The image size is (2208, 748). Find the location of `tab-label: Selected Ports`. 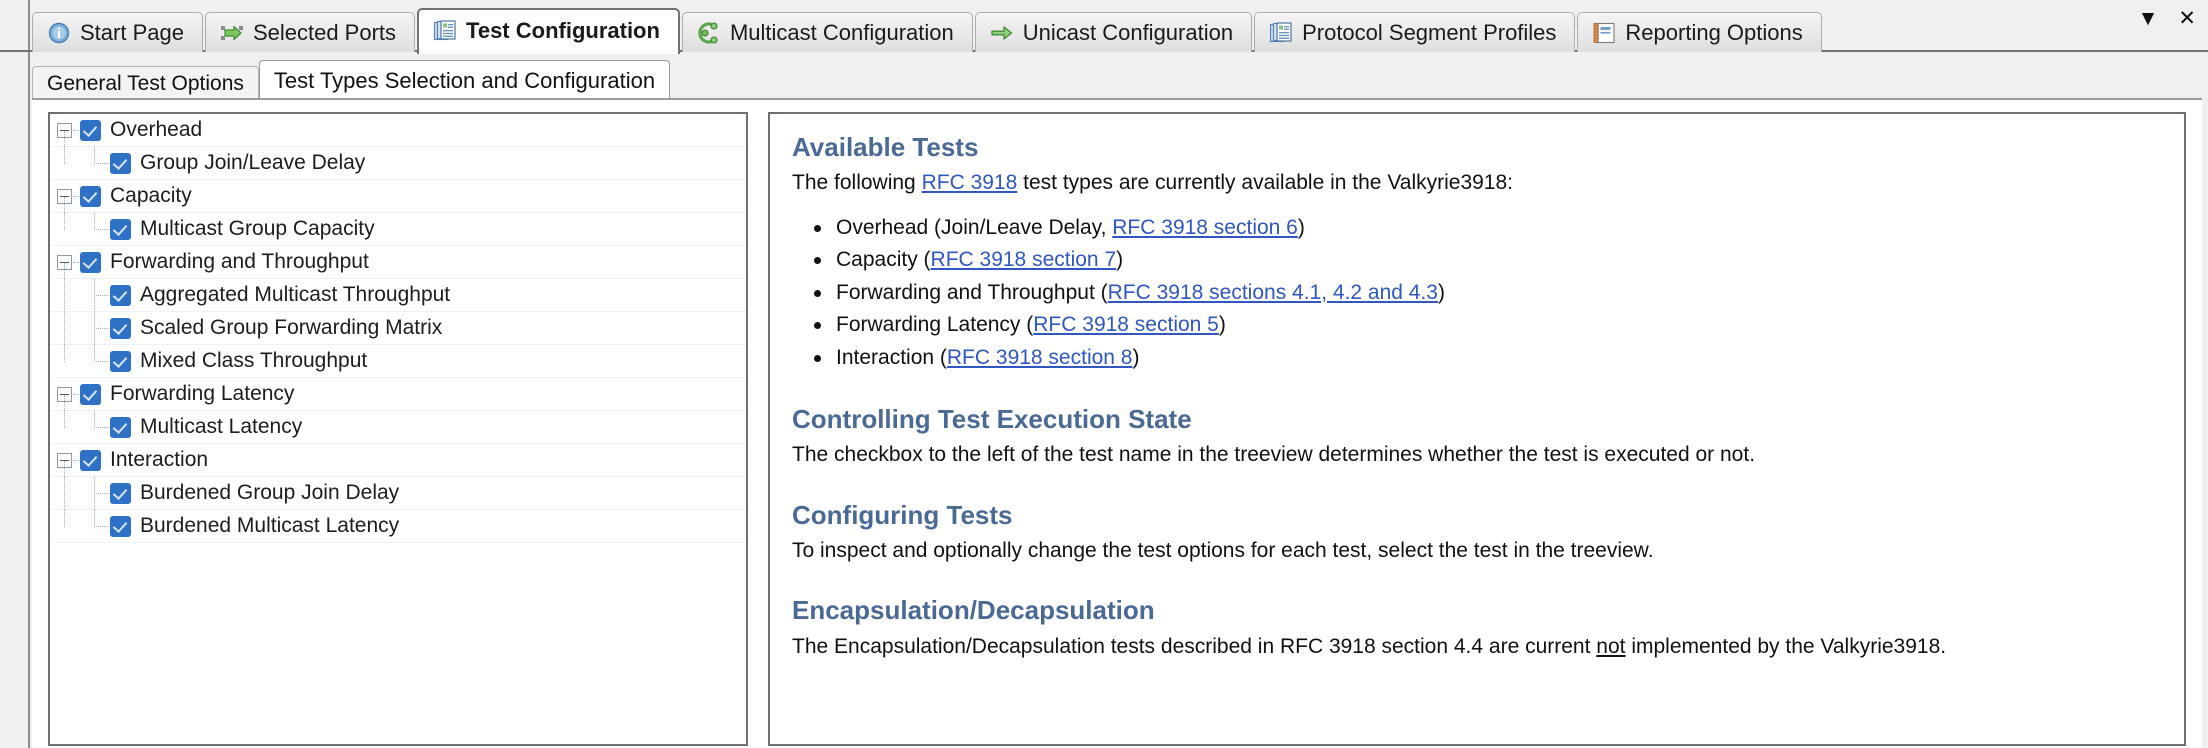

tab-label: Selected Ports is located at coordinates (324, 32).